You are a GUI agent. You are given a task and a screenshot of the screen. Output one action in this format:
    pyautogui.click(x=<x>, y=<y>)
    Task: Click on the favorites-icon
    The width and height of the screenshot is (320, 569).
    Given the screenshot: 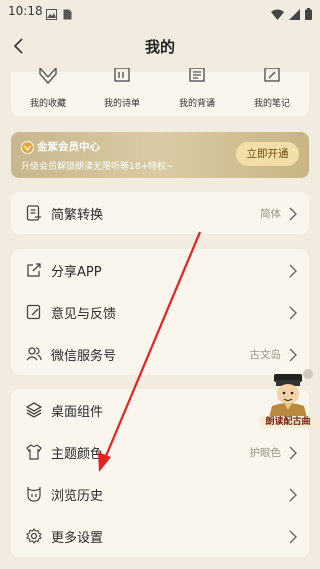 What is the action you would take?
    pyautogui.click(x=48, y=77)
    